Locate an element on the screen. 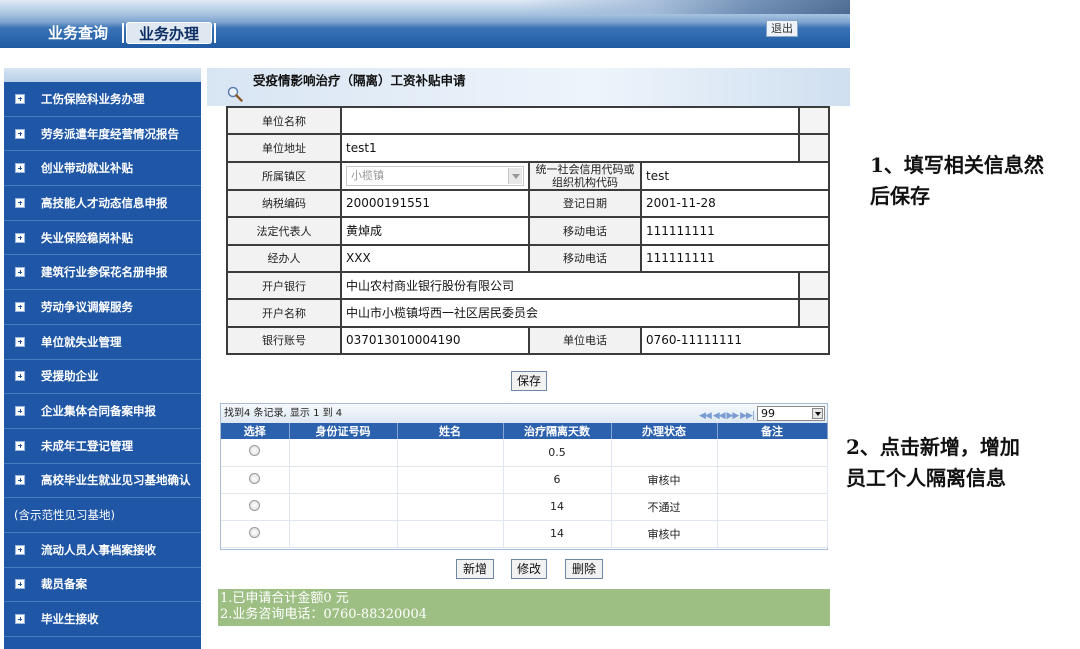  town-select-value: 小榄镇 is located at coordinates (367, 175).